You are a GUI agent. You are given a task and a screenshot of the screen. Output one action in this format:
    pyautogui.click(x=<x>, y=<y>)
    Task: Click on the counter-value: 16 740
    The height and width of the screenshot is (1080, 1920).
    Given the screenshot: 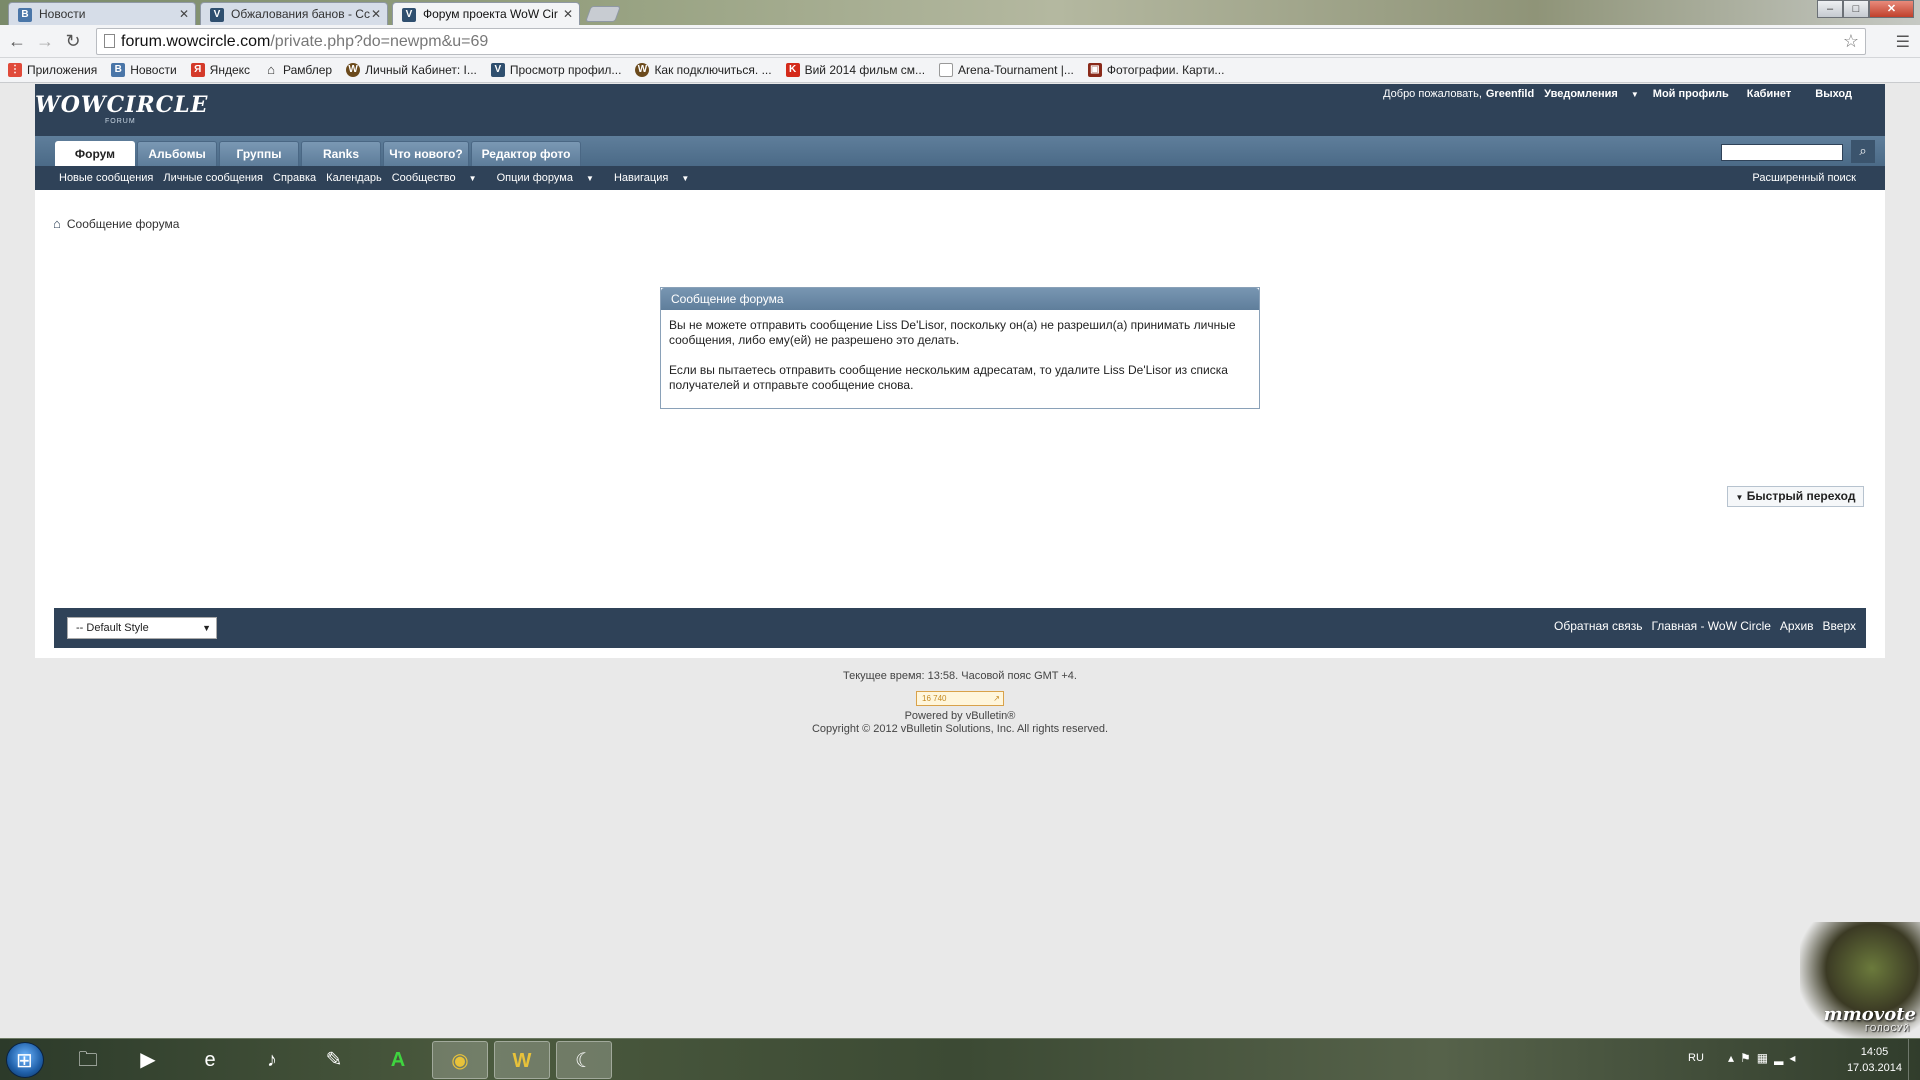 What is the action you would take?
    pyautogui.click(x=934, y=698)
    